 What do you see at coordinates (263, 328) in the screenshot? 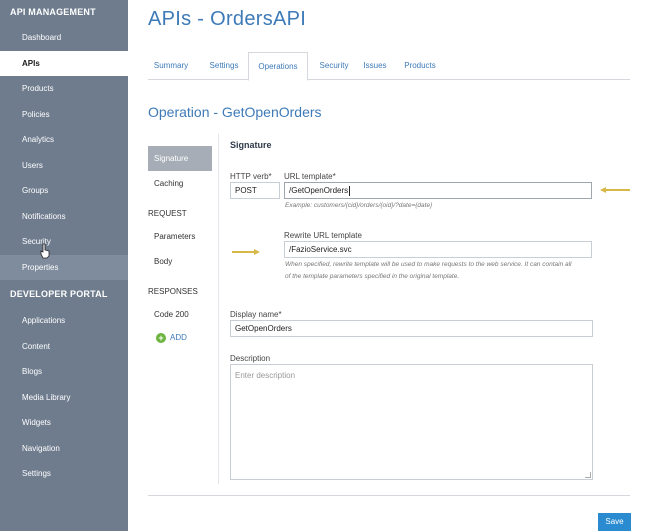
I see `display-name-value: GetOpenOrders` at bounding box center [263, 328].